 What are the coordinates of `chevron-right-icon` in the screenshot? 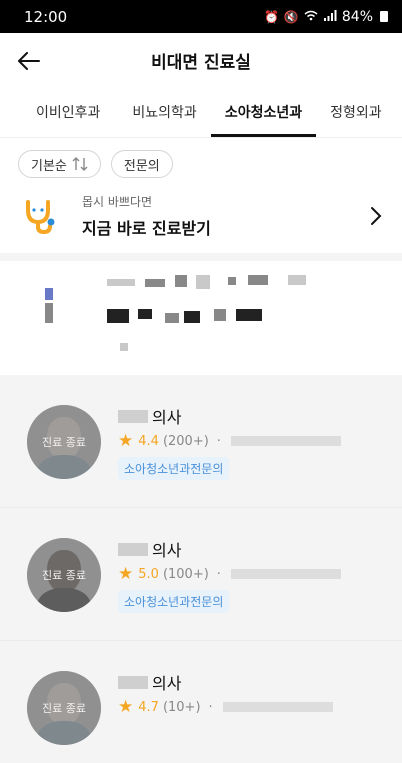 It's located at (376, 215).